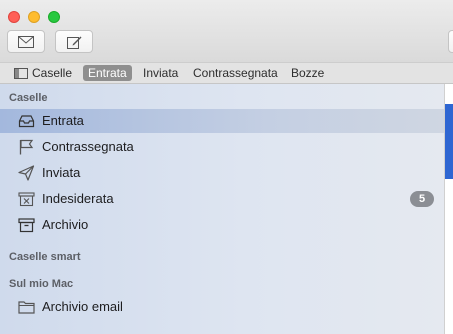 This screenshot has width=453, height=334. What do you see at coordinates (222, 147) in the screenshot?
I see `mailbox-contrassegnata: Contrassegnata` at bounding box center [222, 147].